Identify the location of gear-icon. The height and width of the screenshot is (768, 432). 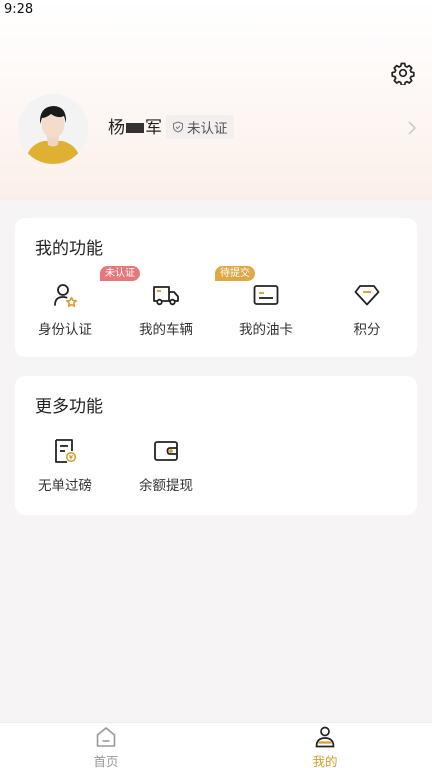
(403, 73).